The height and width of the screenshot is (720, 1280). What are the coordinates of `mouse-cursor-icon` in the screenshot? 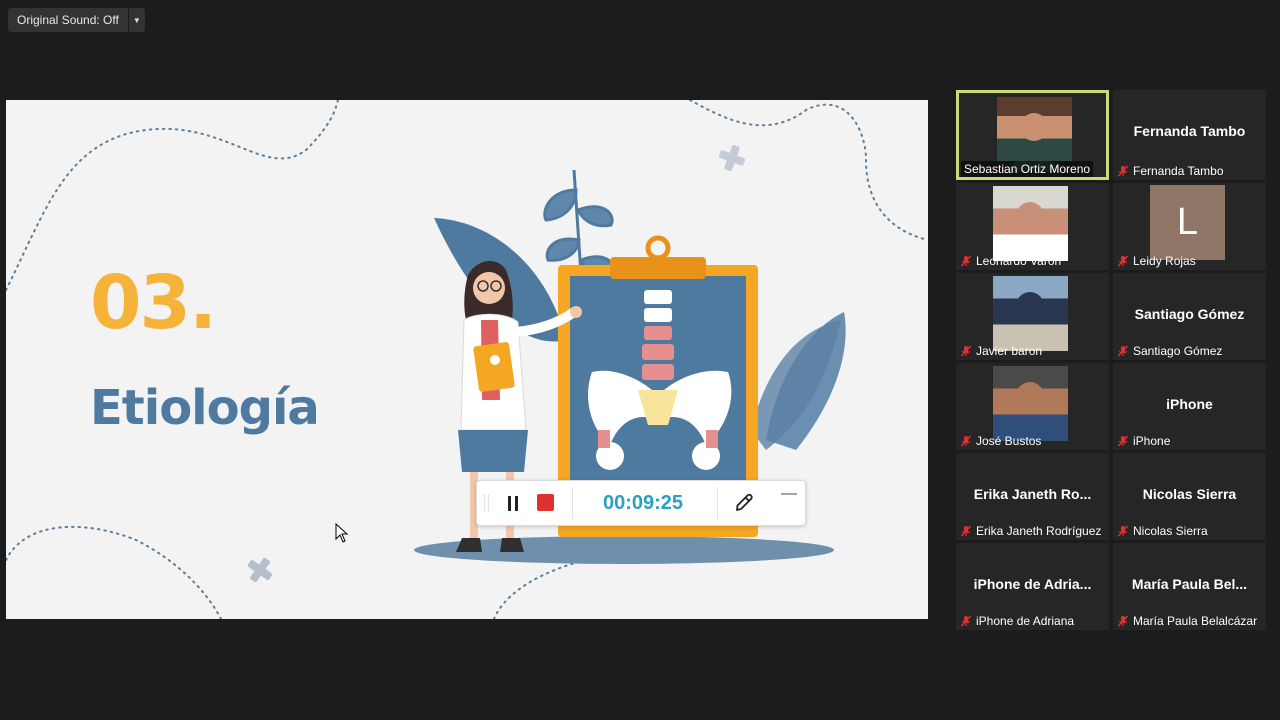 It's located at (342, 533).